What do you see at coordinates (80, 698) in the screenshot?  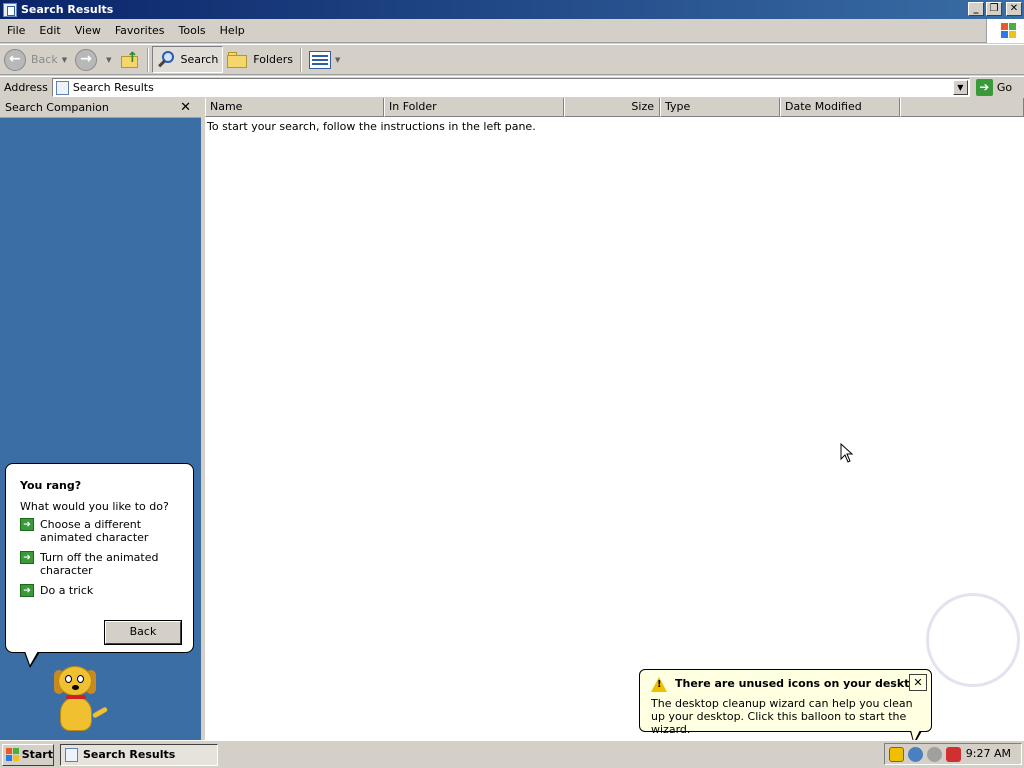 I see `animated-dog-character` at bounding box center [80, 698].